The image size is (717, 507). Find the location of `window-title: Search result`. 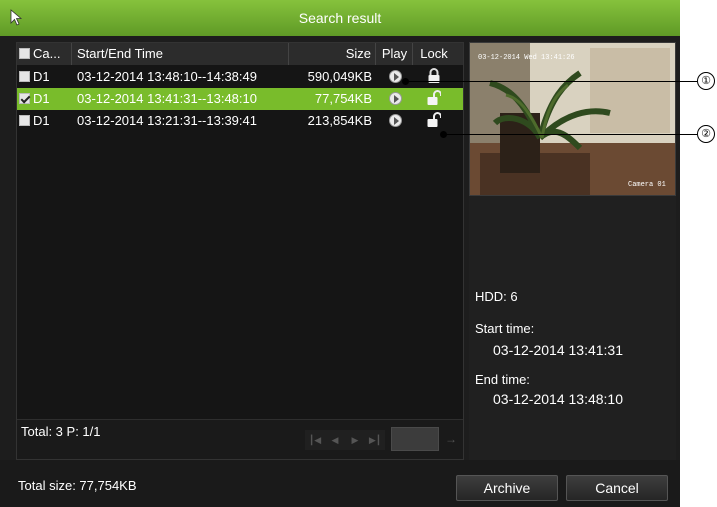

window-title: Search result is located at coordinates (340, 18).